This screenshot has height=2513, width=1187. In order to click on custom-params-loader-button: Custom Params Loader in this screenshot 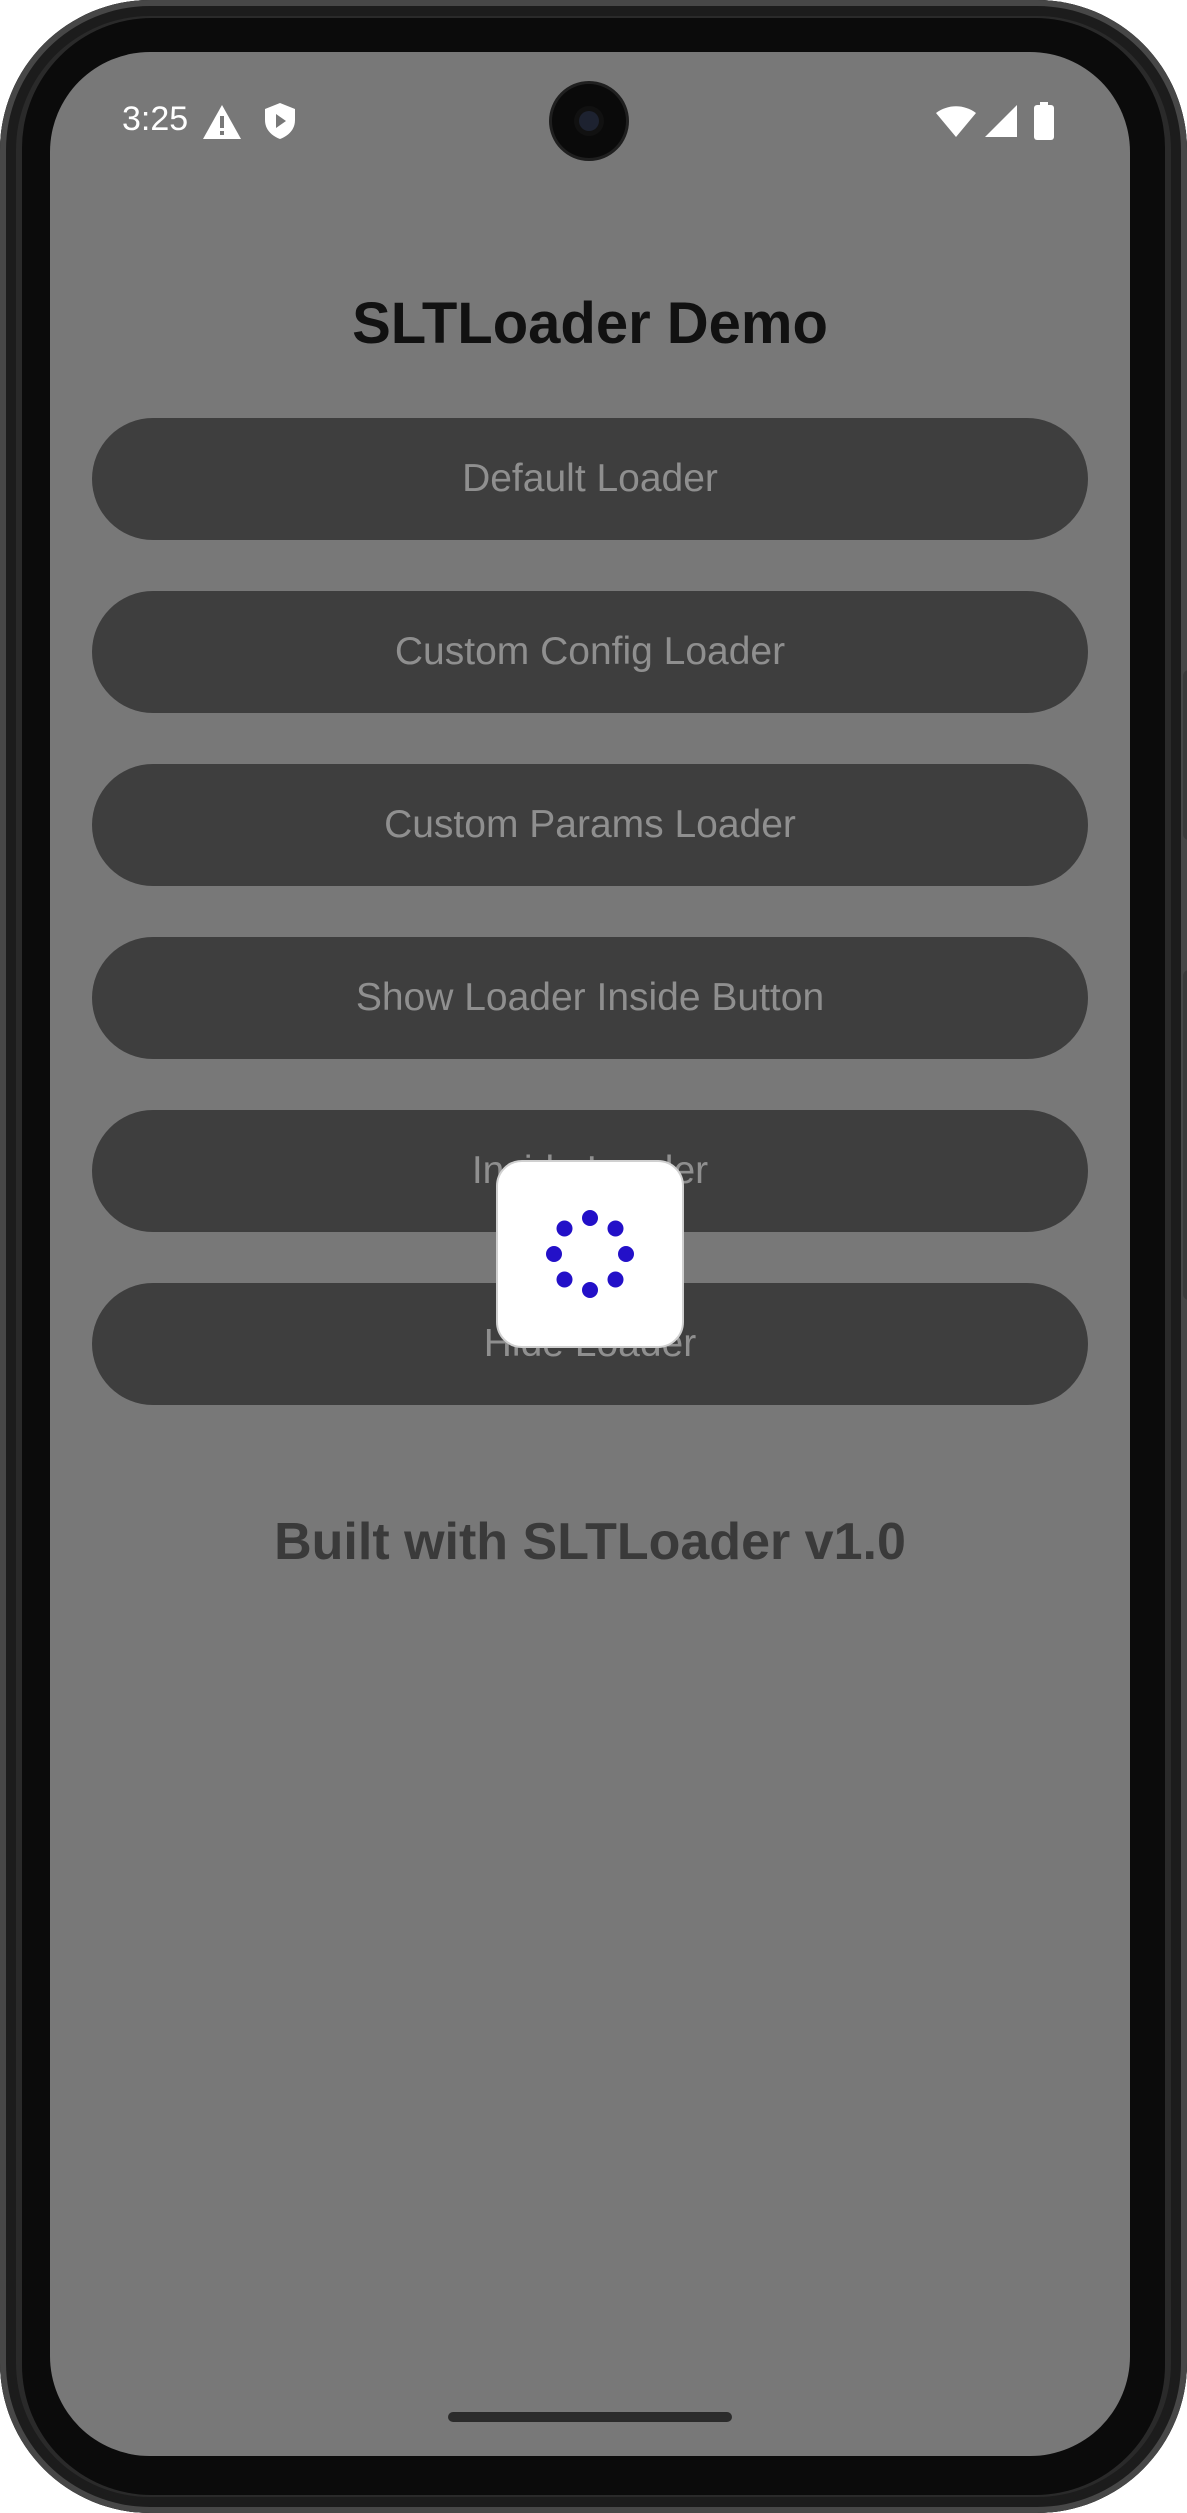, I will do `click(590, 825)`.